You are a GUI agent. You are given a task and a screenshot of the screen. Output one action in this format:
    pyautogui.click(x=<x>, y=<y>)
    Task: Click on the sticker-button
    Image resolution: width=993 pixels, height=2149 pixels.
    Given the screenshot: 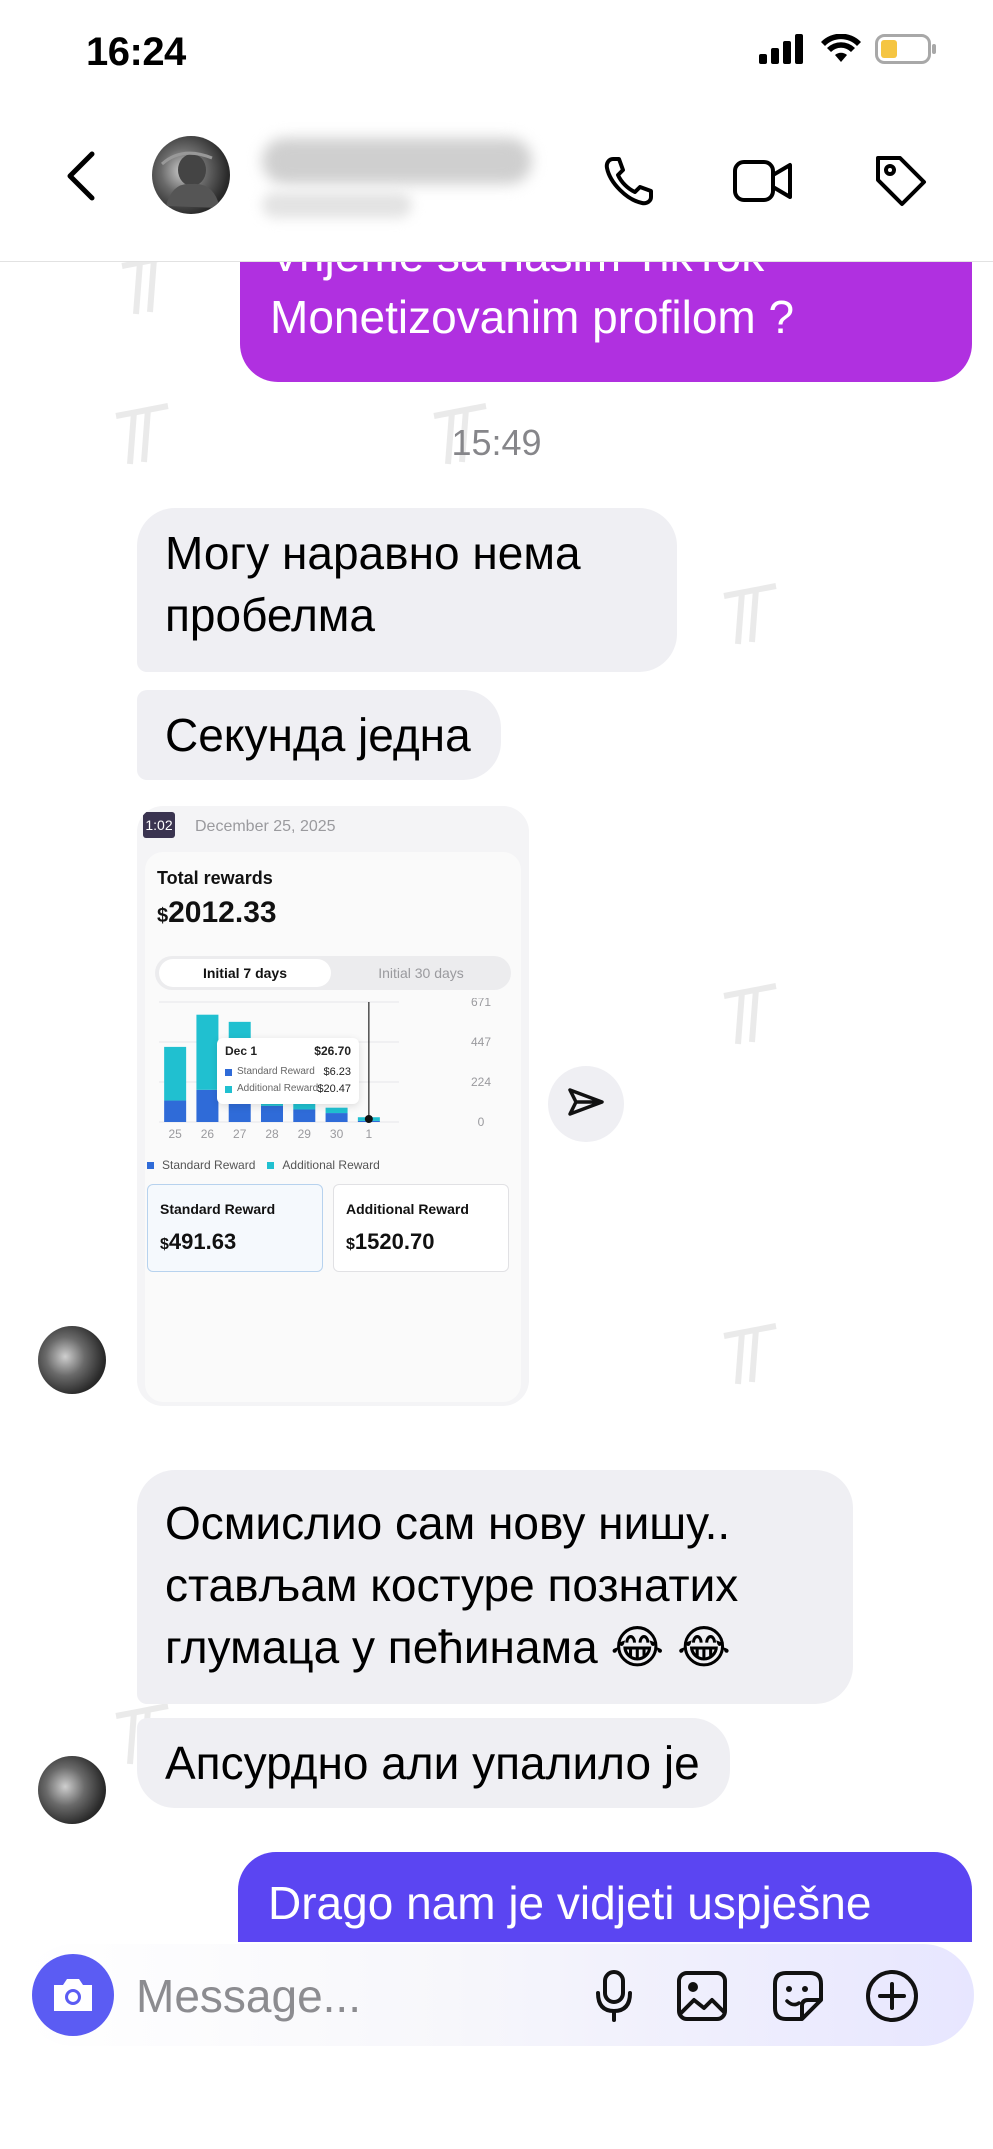 What is the action you would take?
    pyautogui.click(x=798, y=1996)
    